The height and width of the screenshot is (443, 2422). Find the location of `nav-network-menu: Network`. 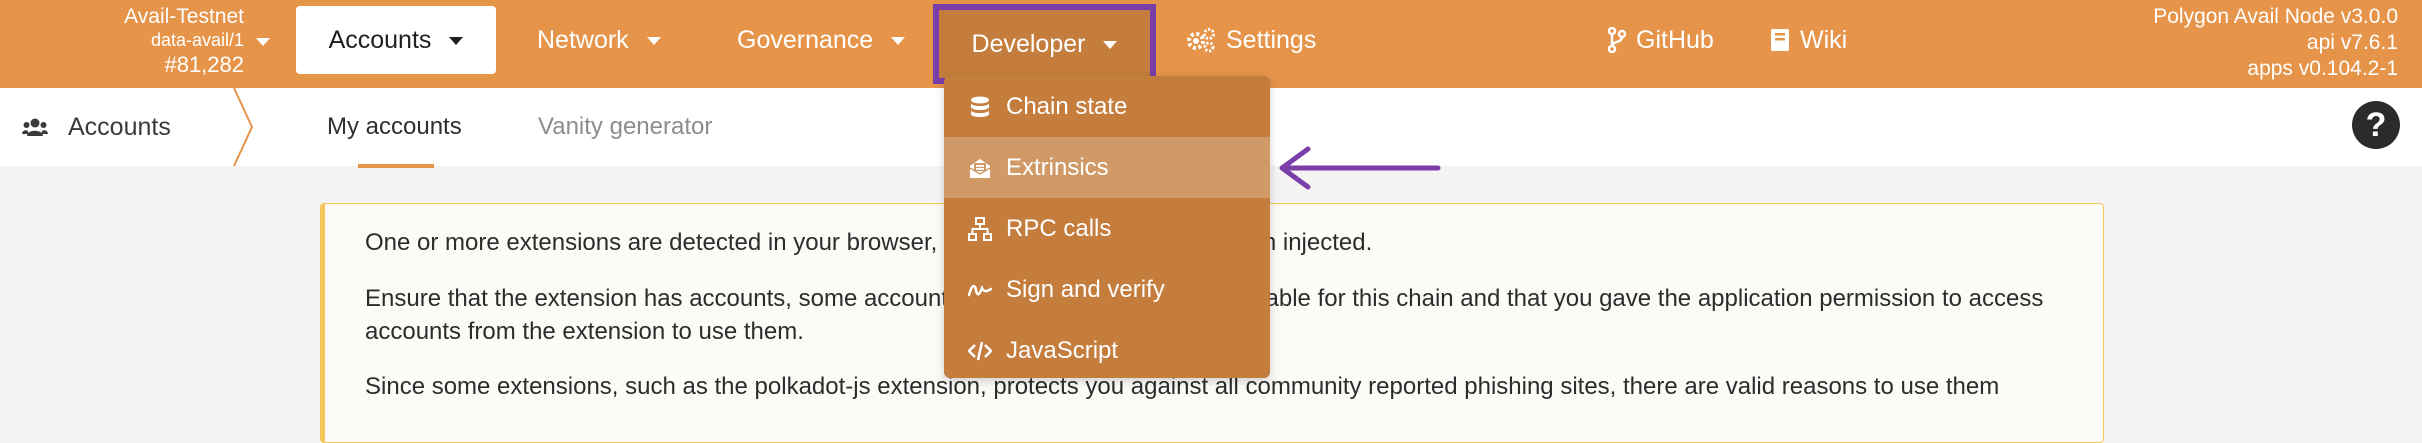

nav-network-menu: Network is located at coordinates (599, 40).